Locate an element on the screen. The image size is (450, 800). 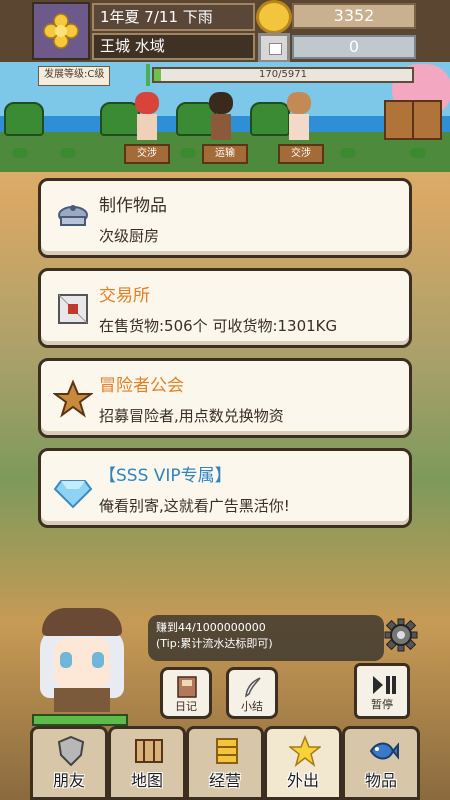
quill-icon is located at coordinates (253, 687).